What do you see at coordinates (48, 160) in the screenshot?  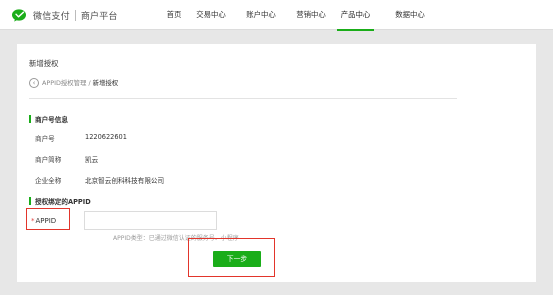 I see `merchant-short-name-label: 商户简称` at bounding box center [48, 160].